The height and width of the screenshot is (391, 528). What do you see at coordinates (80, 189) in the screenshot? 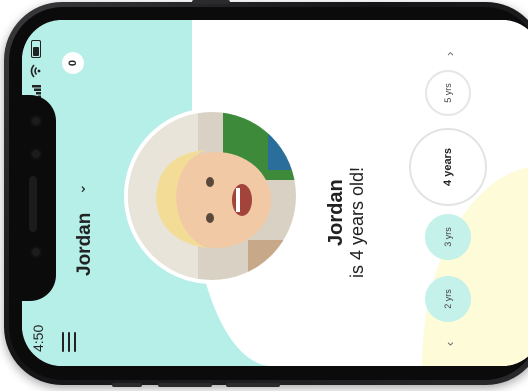
I see `chevron-down-icon: ⌄` at bounding box center [80, 189].